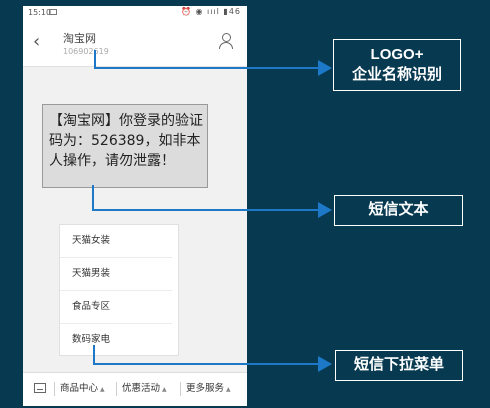 The image size is (490, 408). What do you see at coordinates (212, 201) in the screenshot?
I see `text-arrow` at bounding box center [212, 201].